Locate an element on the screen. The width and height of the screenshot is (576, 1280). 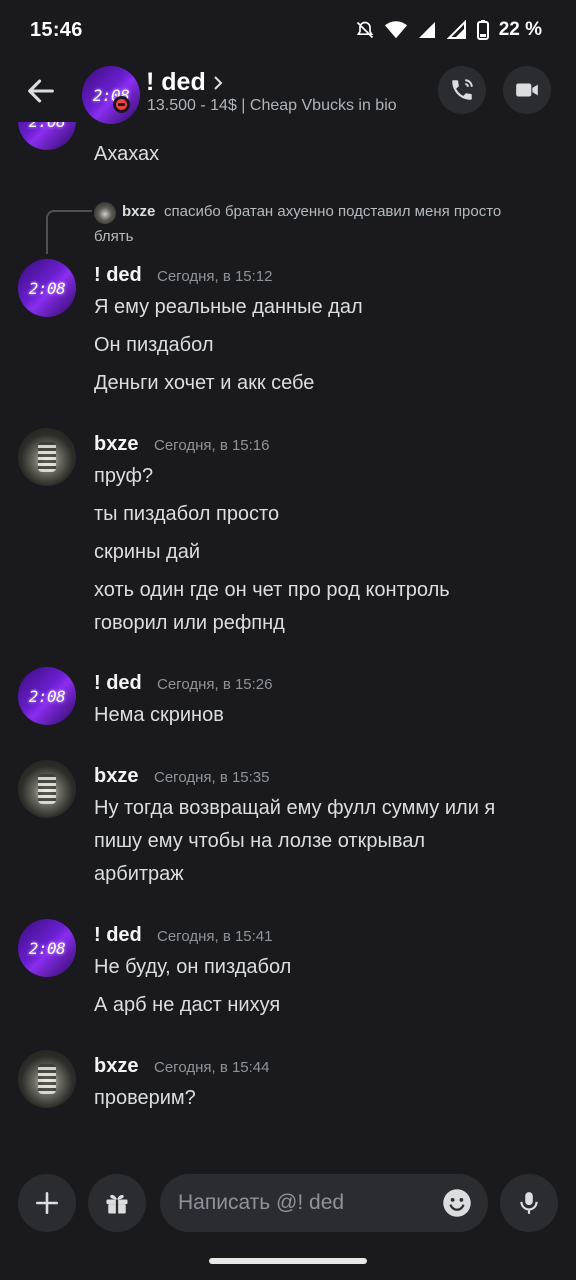
message-text: пишу ему чтобы на лолзе открывал is located at coordinates (260, 841).